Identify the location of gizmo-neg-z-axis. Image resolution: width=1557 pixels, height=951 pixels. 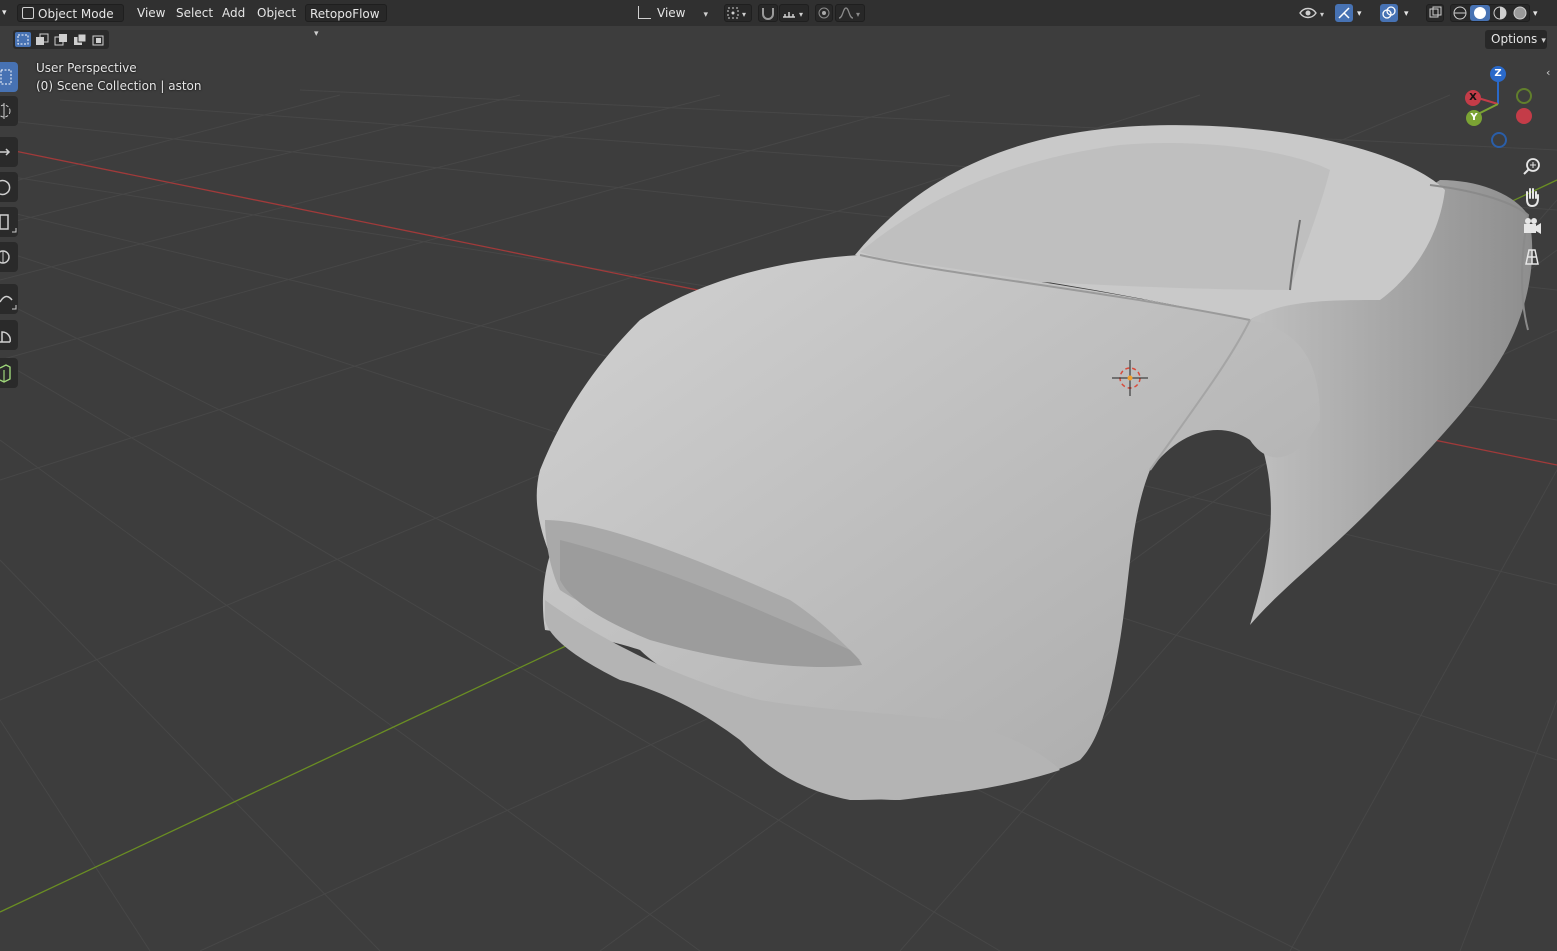
(1499, 140).